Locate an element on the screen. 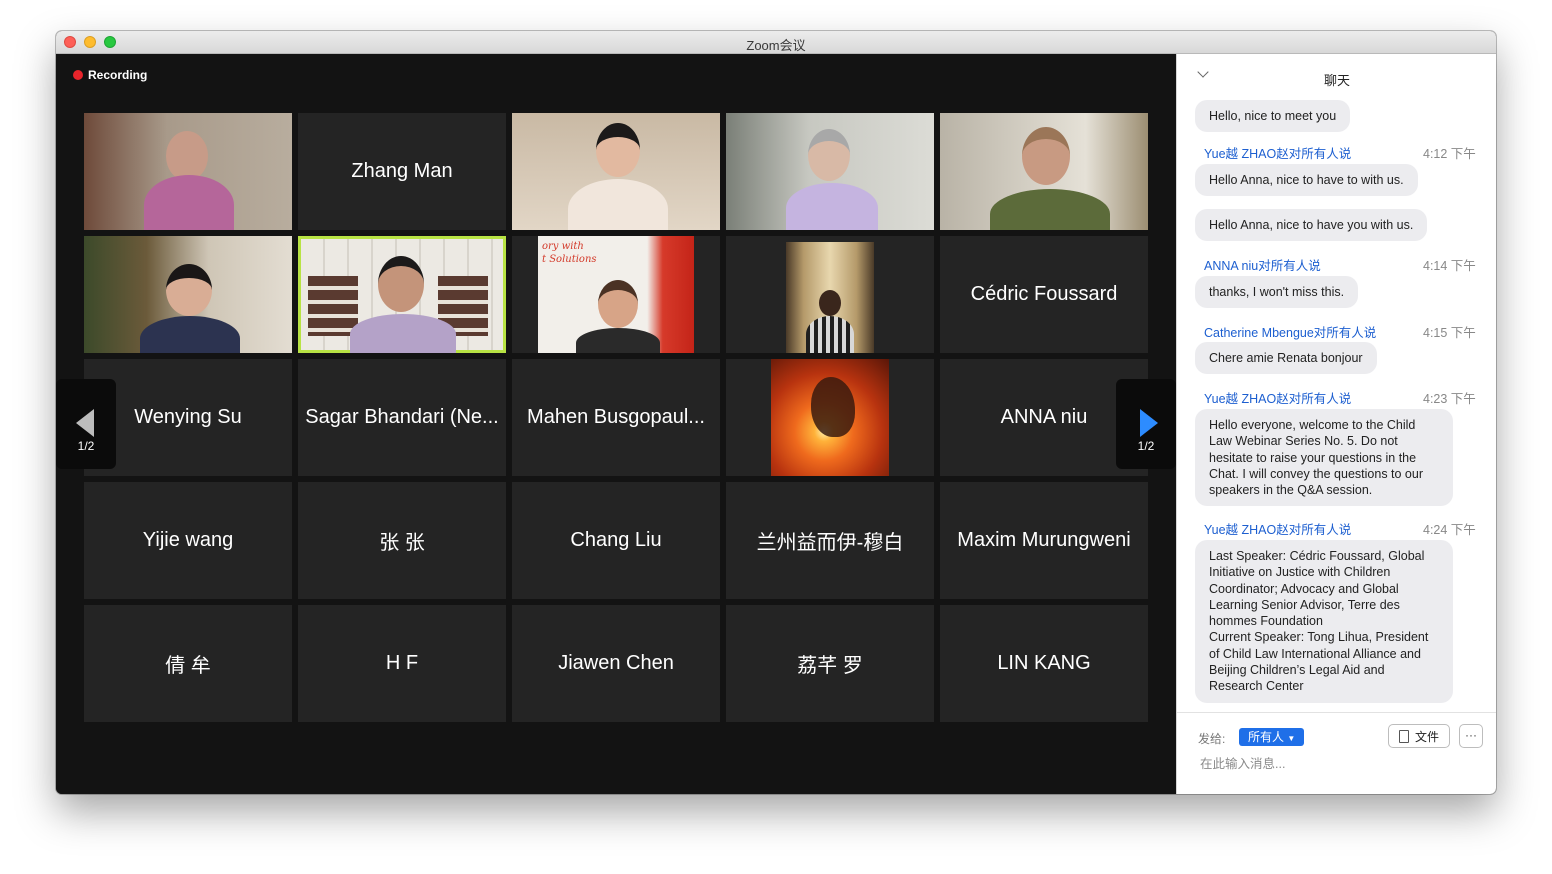 The image size is (1552, 874). recording-indicator: Recording is located at coordinates (110, 75).